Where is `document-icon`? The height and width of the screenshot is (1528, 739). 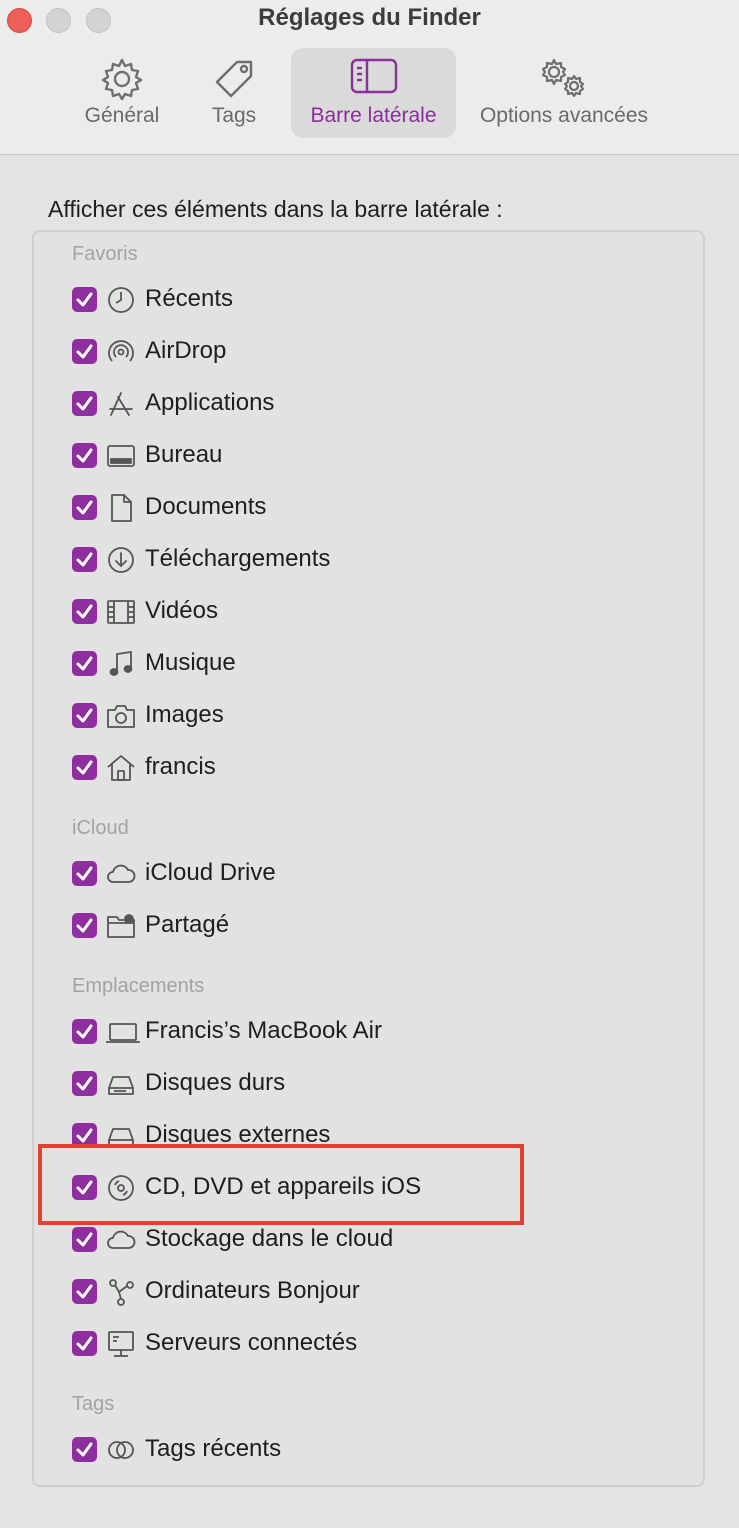
document-icon is located at coordinates (121, 508).